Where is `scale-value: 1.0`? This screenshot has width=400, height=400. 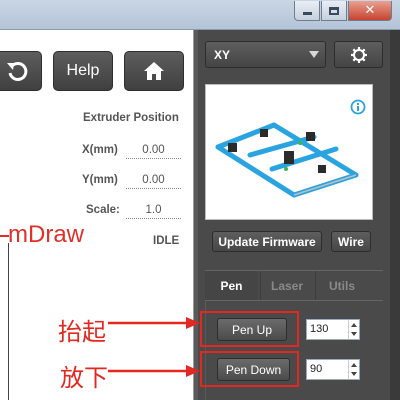 scale-value: 1.0 is located at coordinates (153, 211).